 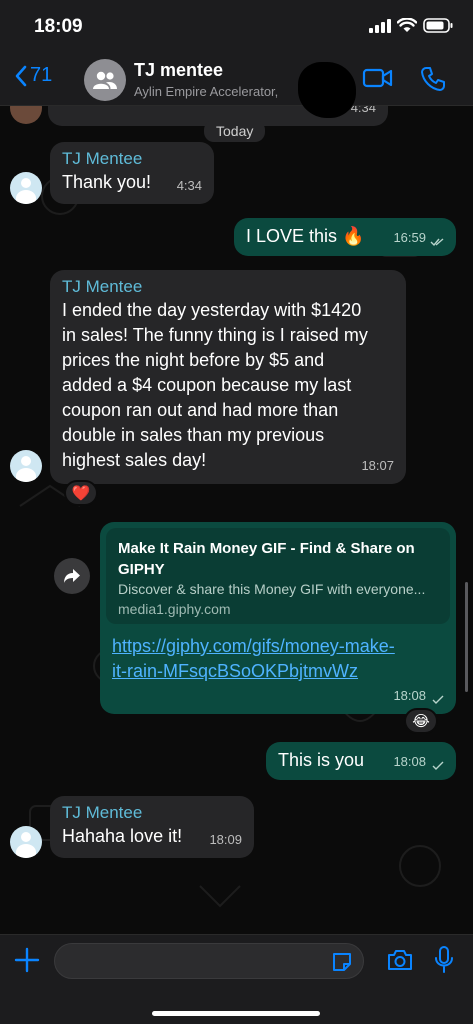 I want to click on wifi-icon, so click(x=407, y=25).